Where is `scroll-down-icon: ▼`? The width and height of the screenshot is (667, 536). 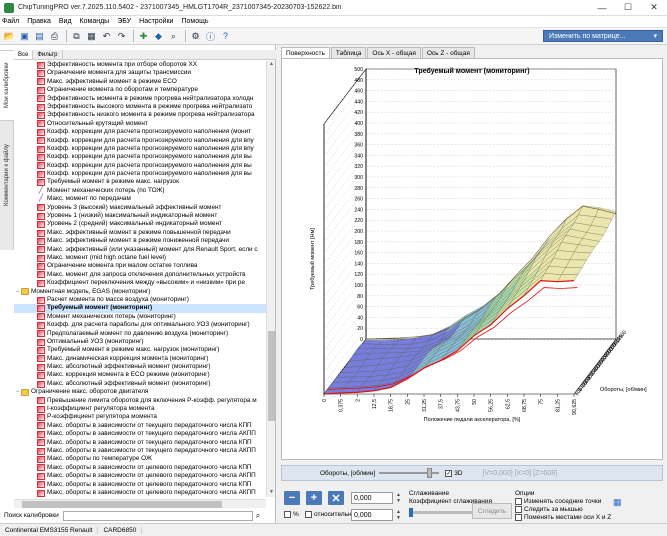
scroll-down-icon: ▼ is located at coordinates (271, 493).